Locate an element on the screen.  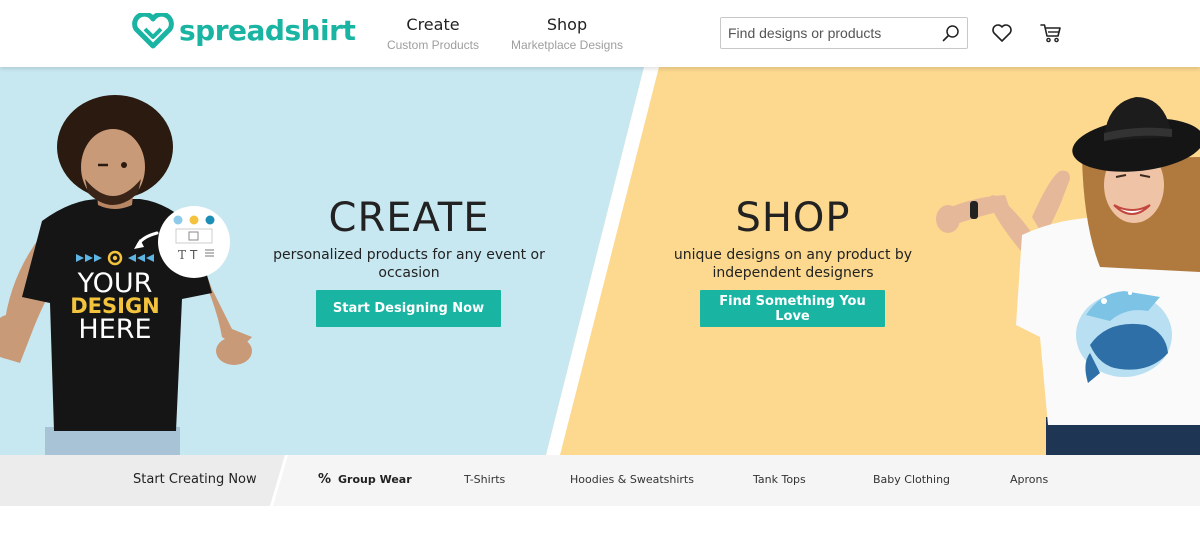
category-hoodies-sweatshirts: Hoodies & Sweatshirts is located at coordinates (632, 479).